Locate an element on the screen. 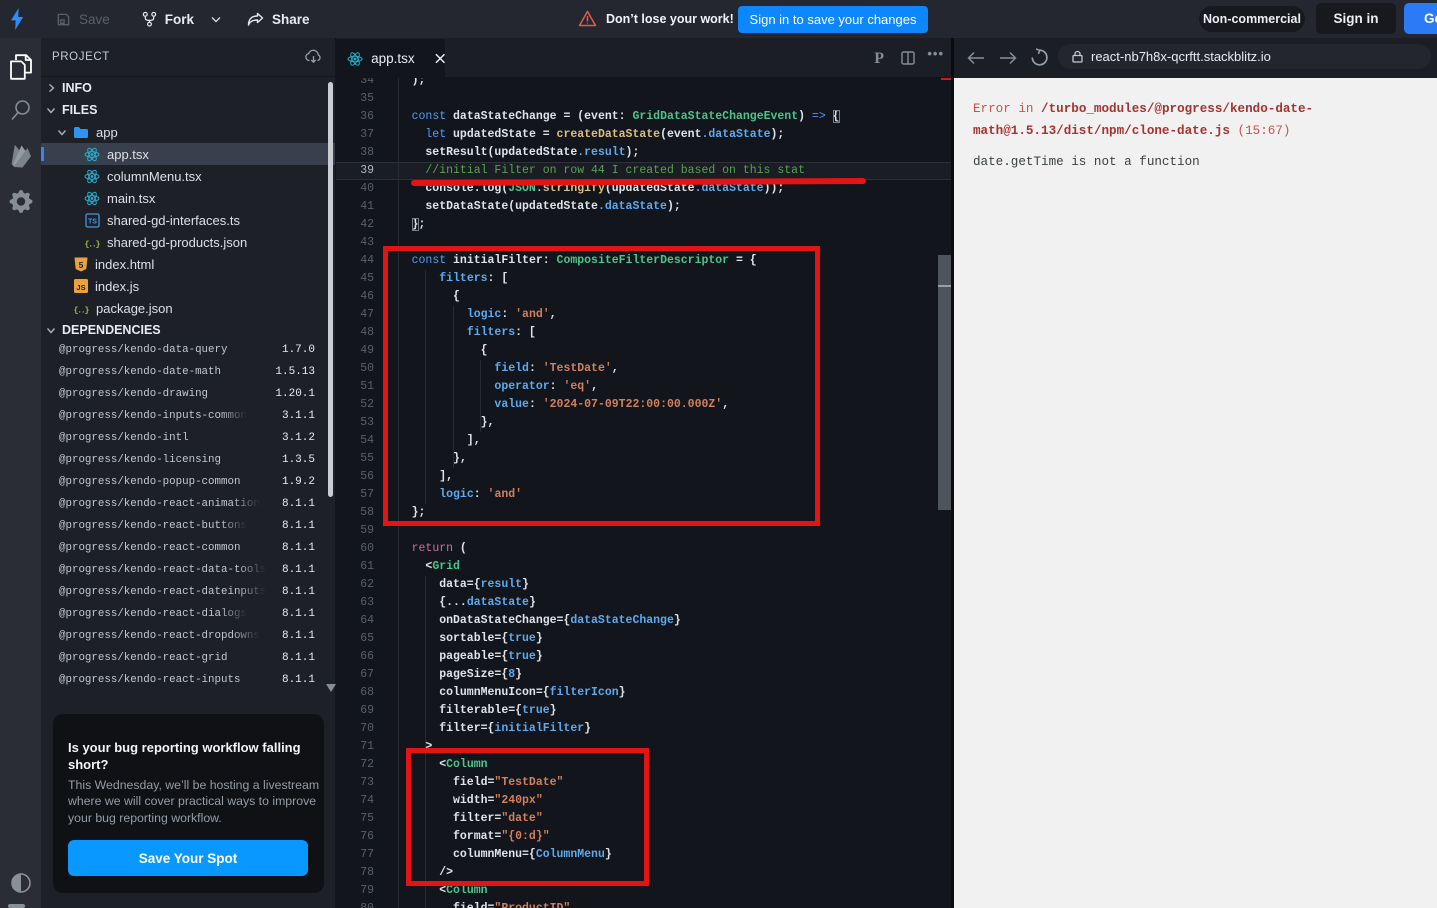 The width and height of the screenshot is (1437, 908). svg-text: 5 is located at coordinates (81, 264).